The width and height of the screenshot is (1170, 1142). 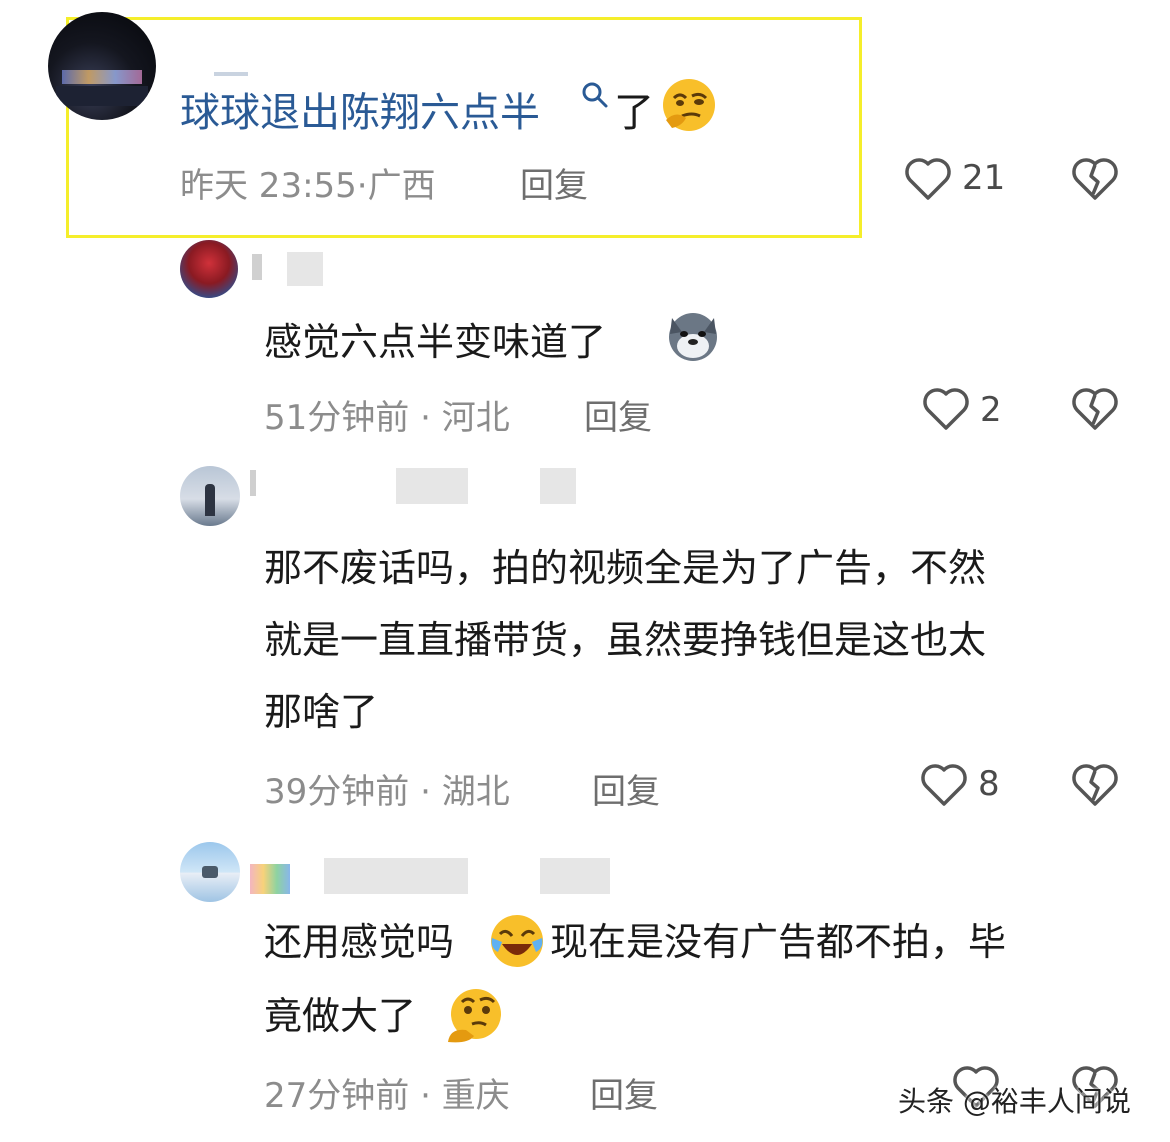 I want to click on comment-line: 那不废话吗，拍的视频全是为了广告，不然, so click(x=625, y=568).